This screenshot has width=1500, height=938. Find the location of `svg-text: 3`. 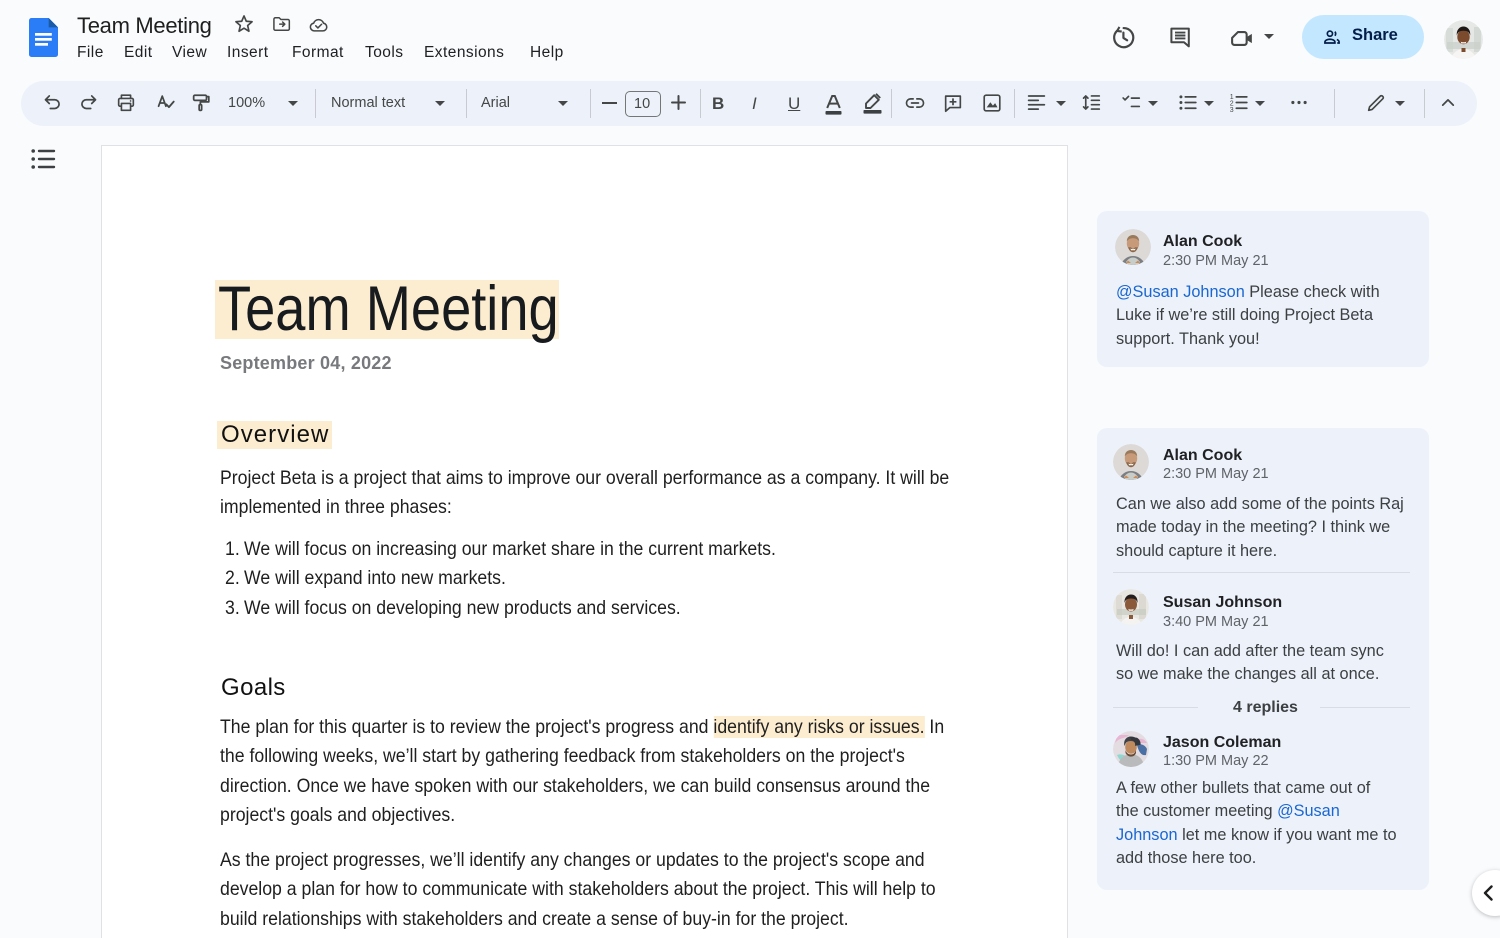

svg-text: 3 is located at coordinates (1232, 110).